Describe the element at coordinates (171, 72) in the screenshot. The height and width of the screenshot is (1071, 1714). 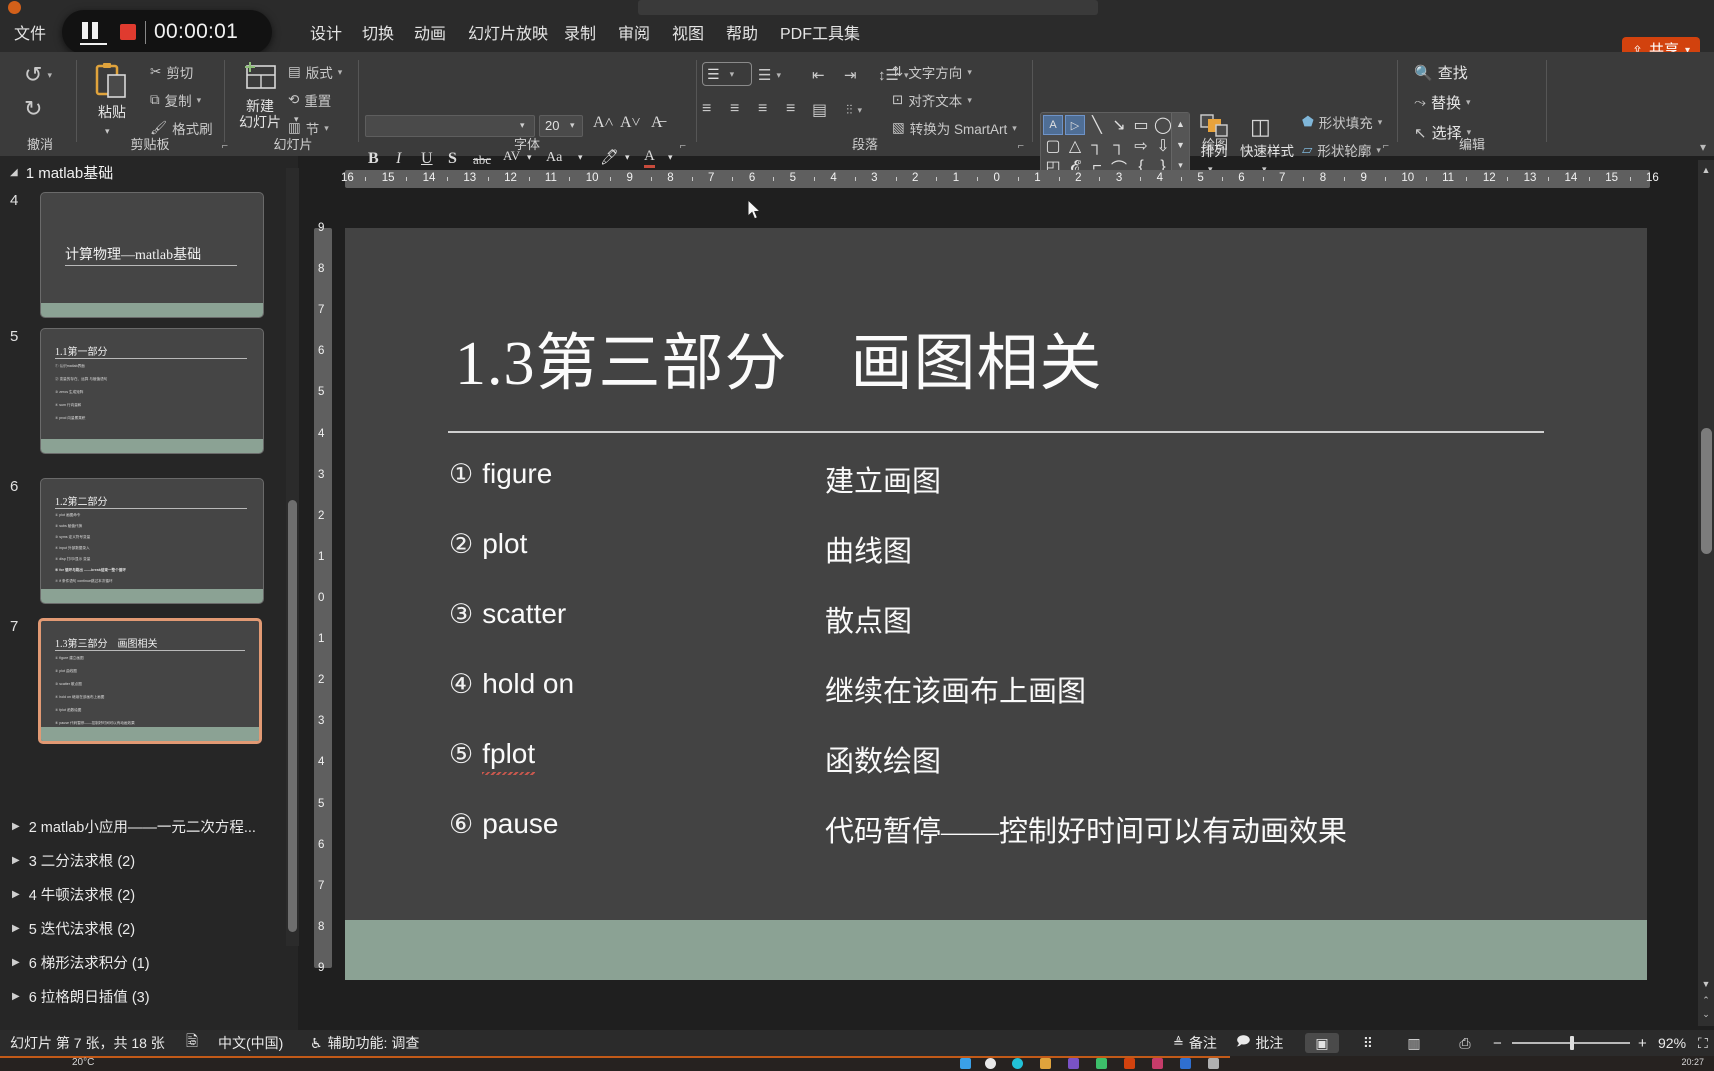
I see `cut-button: ✂ 剪切` at that location.